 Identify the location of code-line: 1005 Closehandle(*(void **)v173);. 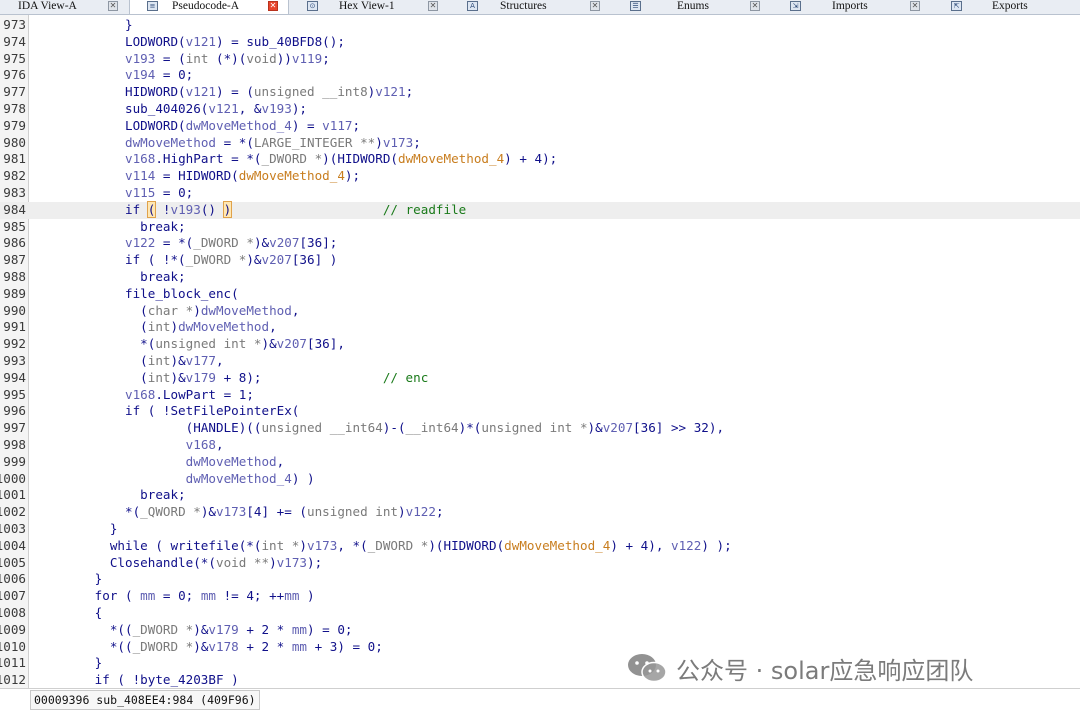
(540, 563).